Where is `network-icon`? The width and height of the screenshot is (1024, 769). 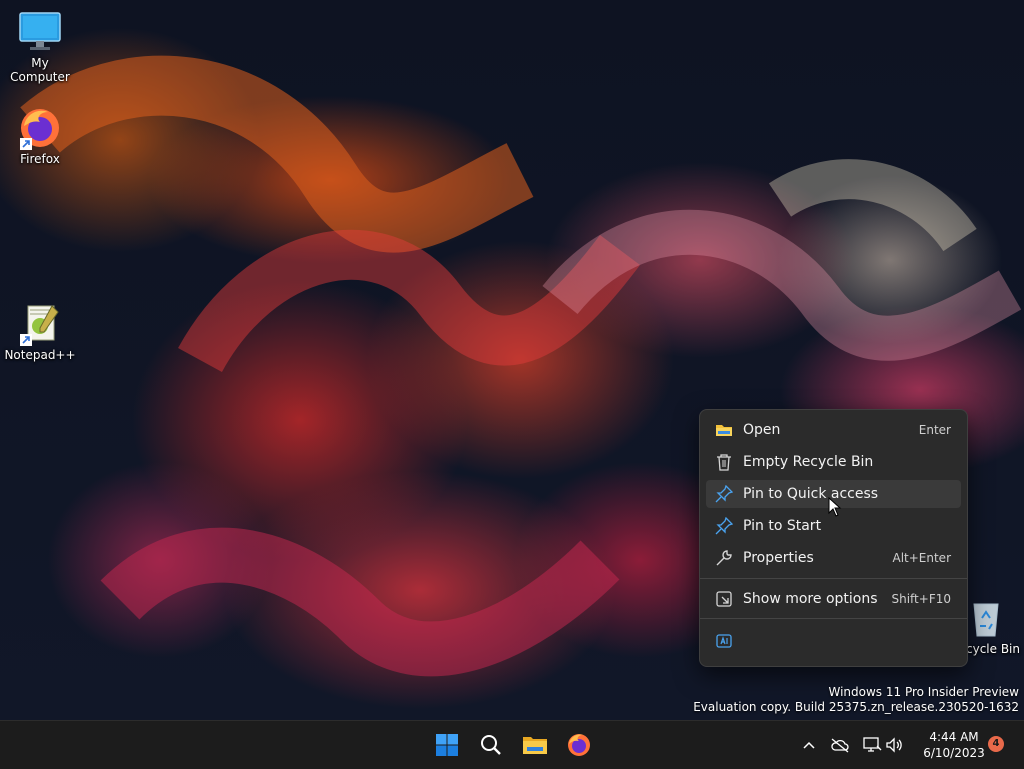
network-icon is located at coordinates (872, 744).